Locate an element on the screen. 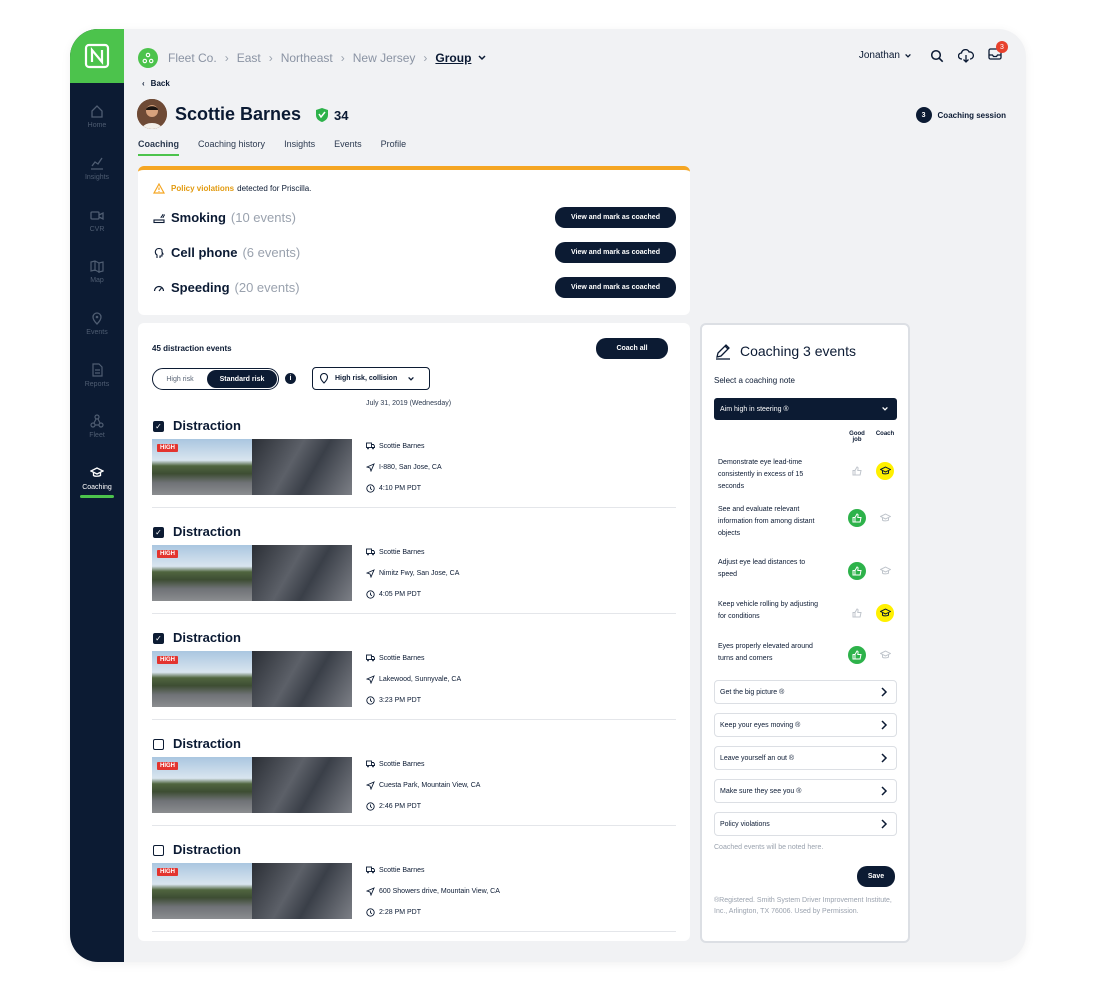 The width and height of the screenshot is (1096, 991). filter-value: High risk, collision is located at coordinates (366, 378).